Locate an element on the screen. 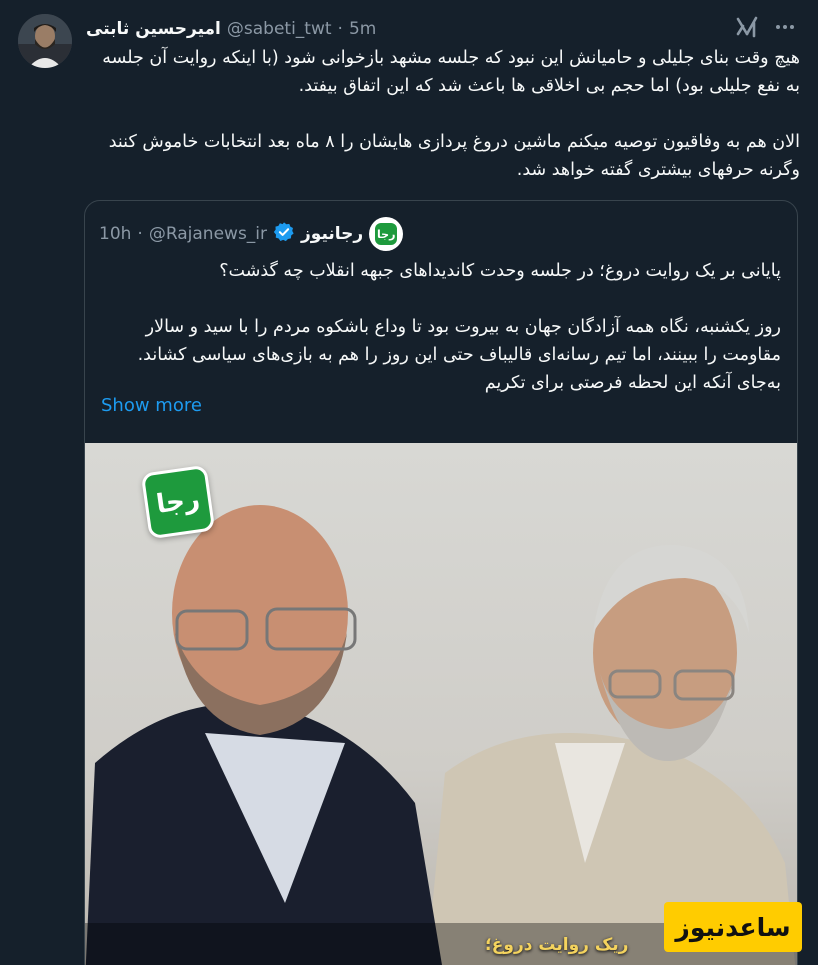  quote-avatar: رجا is located at coordinates (386, 234).